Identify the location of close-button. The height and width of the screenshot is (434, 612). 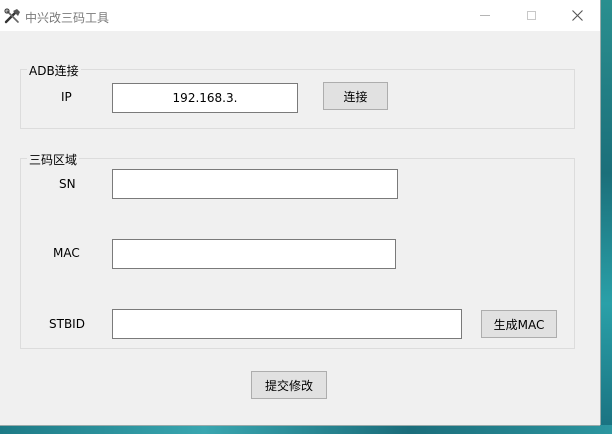
(577, 15).